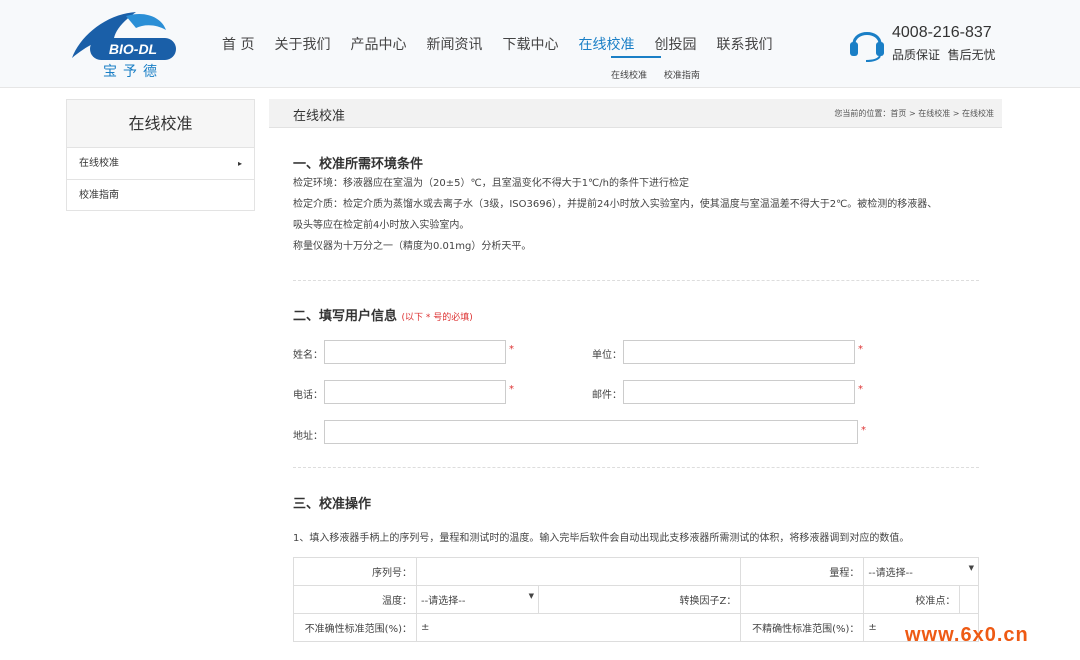 Image resolution: width=1080 pixels, height=660 pixels. I want to click on subnav-online-calibration: 在线校准, so click(629, 76).